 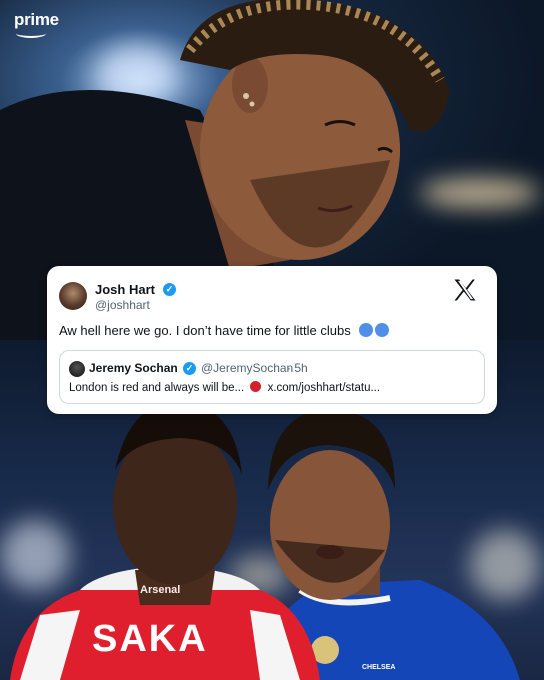 I want to click on chelsea-crest-text: CHELSEA, so click(x=379, y=667).